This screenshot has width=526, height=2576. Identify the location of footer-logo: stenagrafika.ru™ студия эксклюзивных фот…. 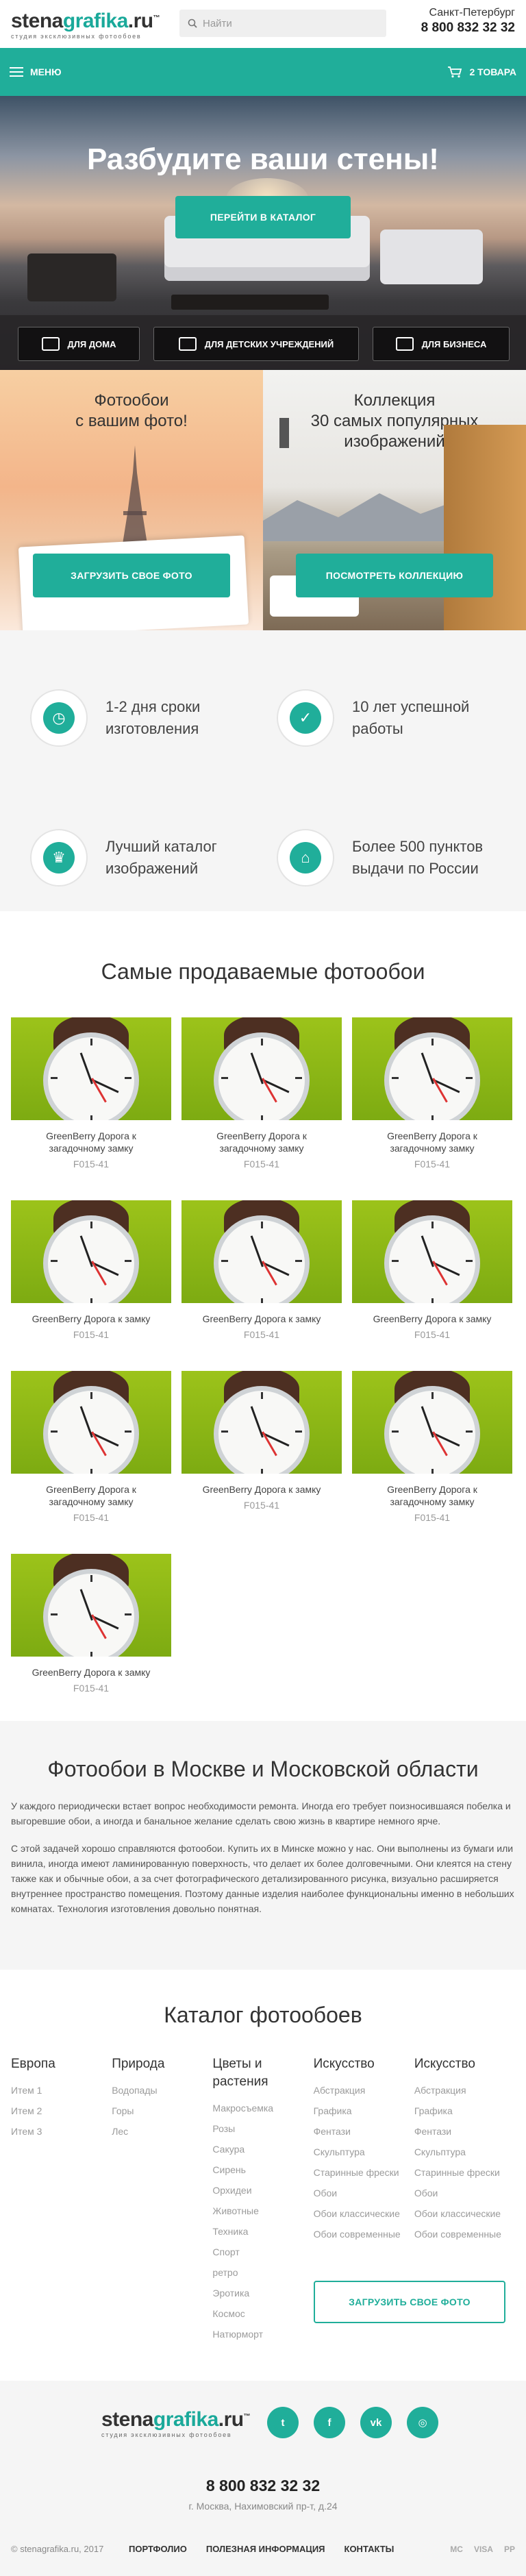
(184, 2423).